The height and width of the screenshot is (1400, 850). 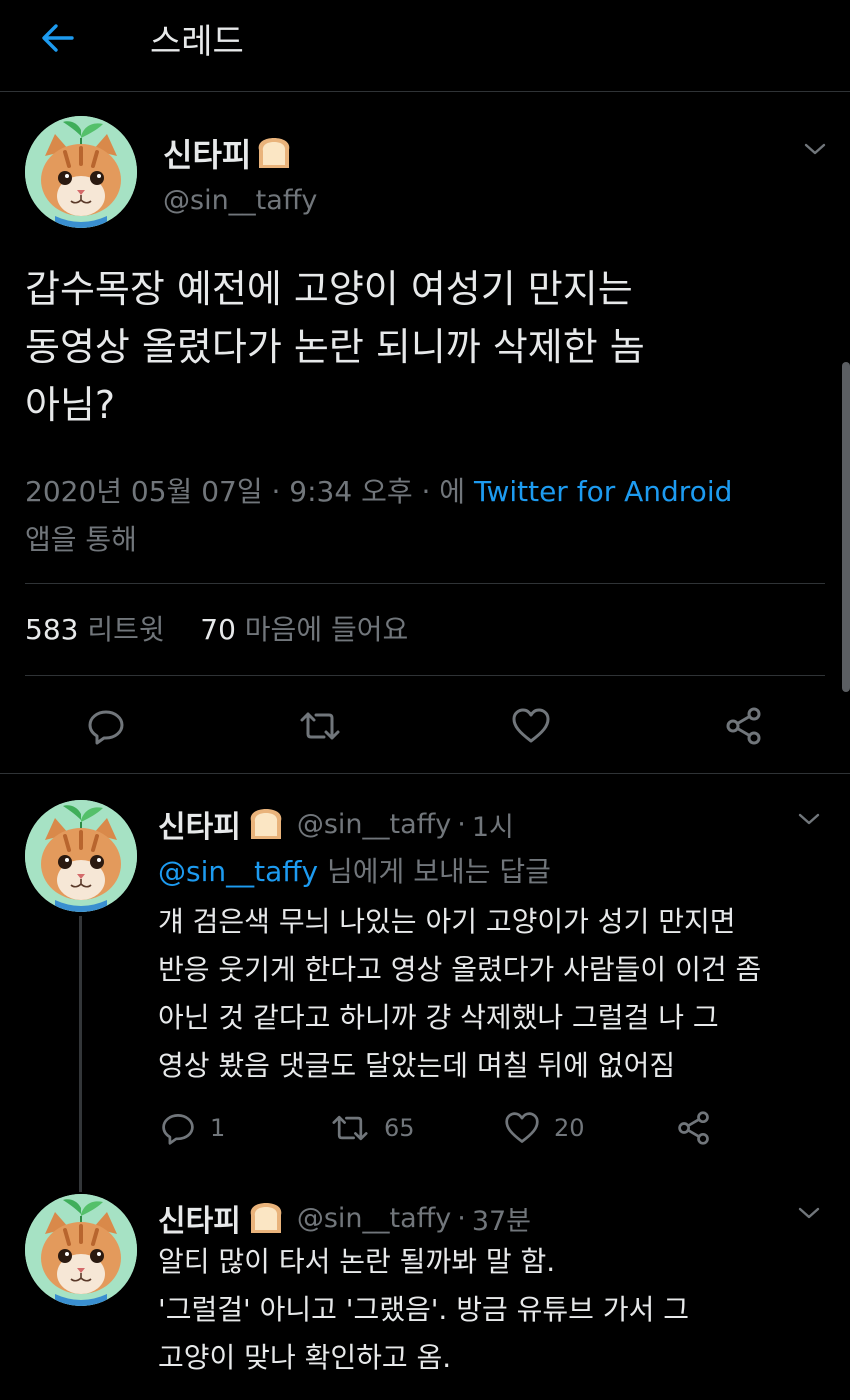 What do you see at coordinates (434, 871) in the screenshot?
I see `reply-to-suffix: 님에게 보내는 답글` at bounding box center [434, 871].